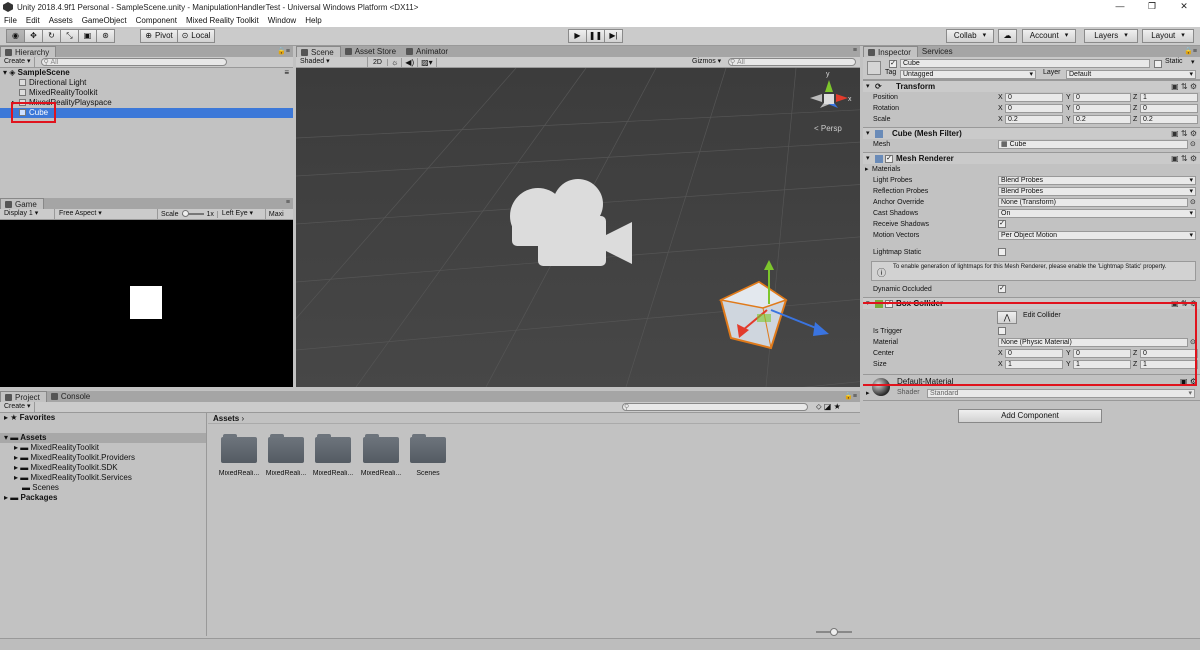 Image resolution: width=1200 pixels, height=650 pixels. What do you see at coordinates (1034, 108) in the screenshot?
I see `rotation-x-field: 0` at bounding box center [1034, 108].